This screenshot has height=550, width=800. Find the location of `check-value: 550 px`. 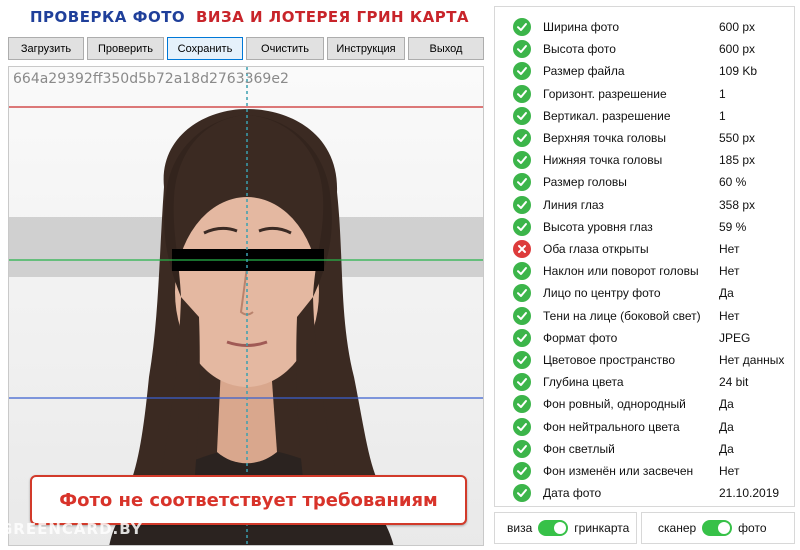

check-value: 550 px is located at coordinates (737, 138).